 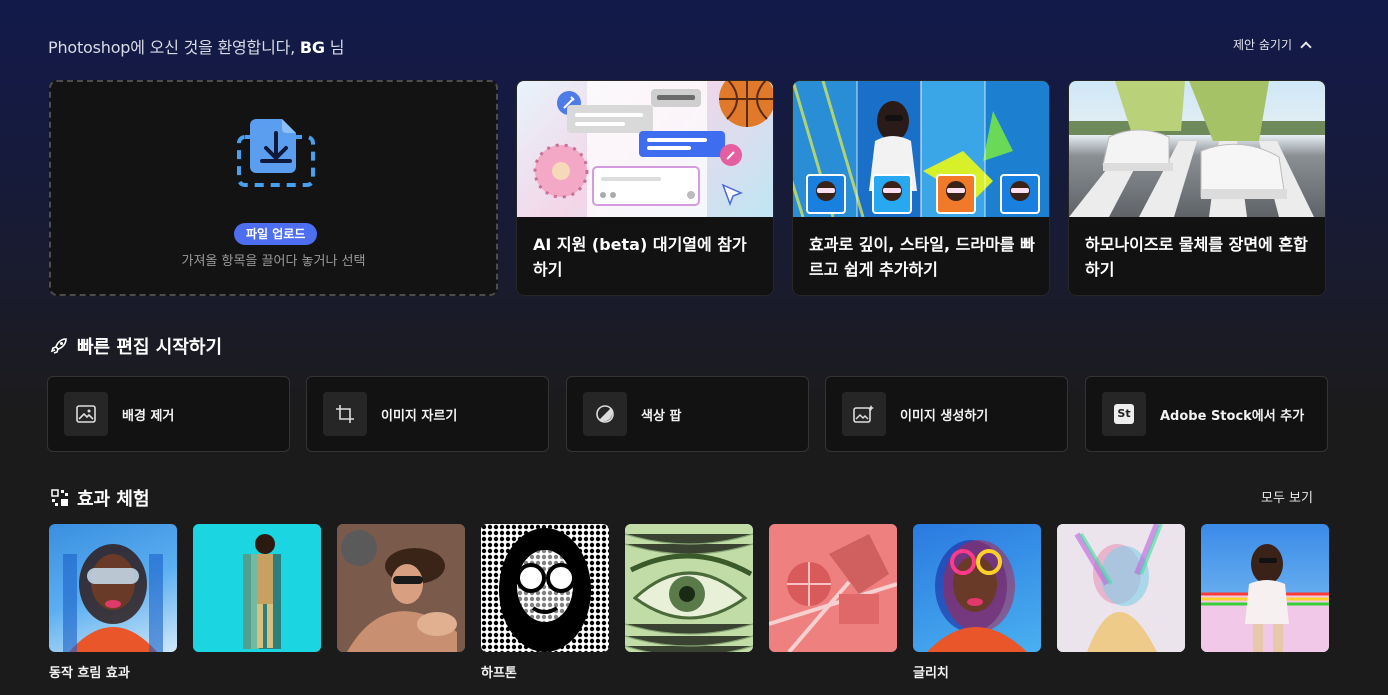 I want to click on effect-3-preview, so click(x=401, y=588).